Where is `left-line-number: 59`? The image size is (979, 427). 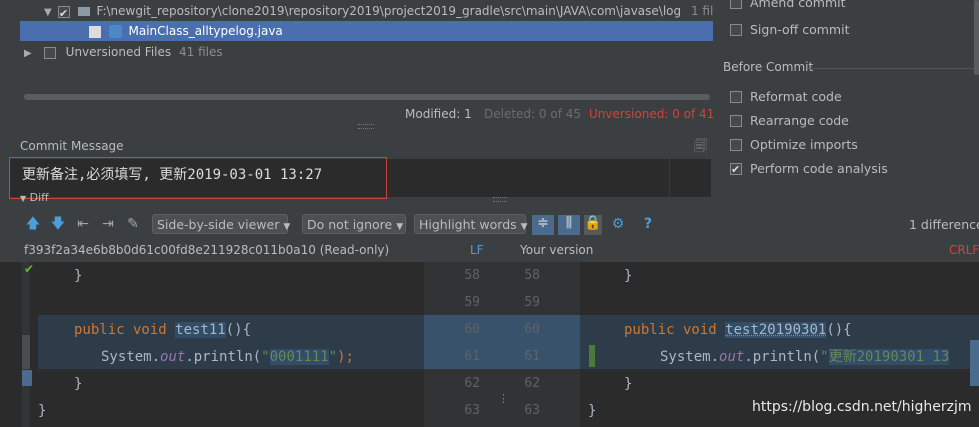 left-line-number: 59 is located at coordinates (472, 302).